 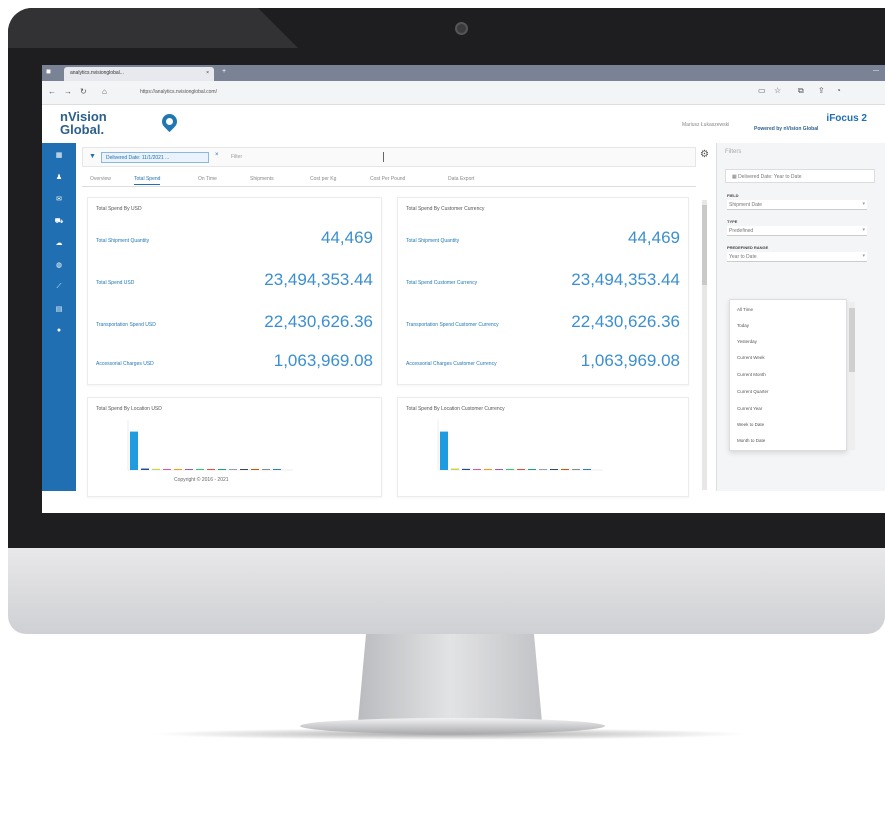 What do you see at coordinates (704, 245) in the screenshot?
I see `content-scrollbar-thumb` at bounding box center [704, 245].